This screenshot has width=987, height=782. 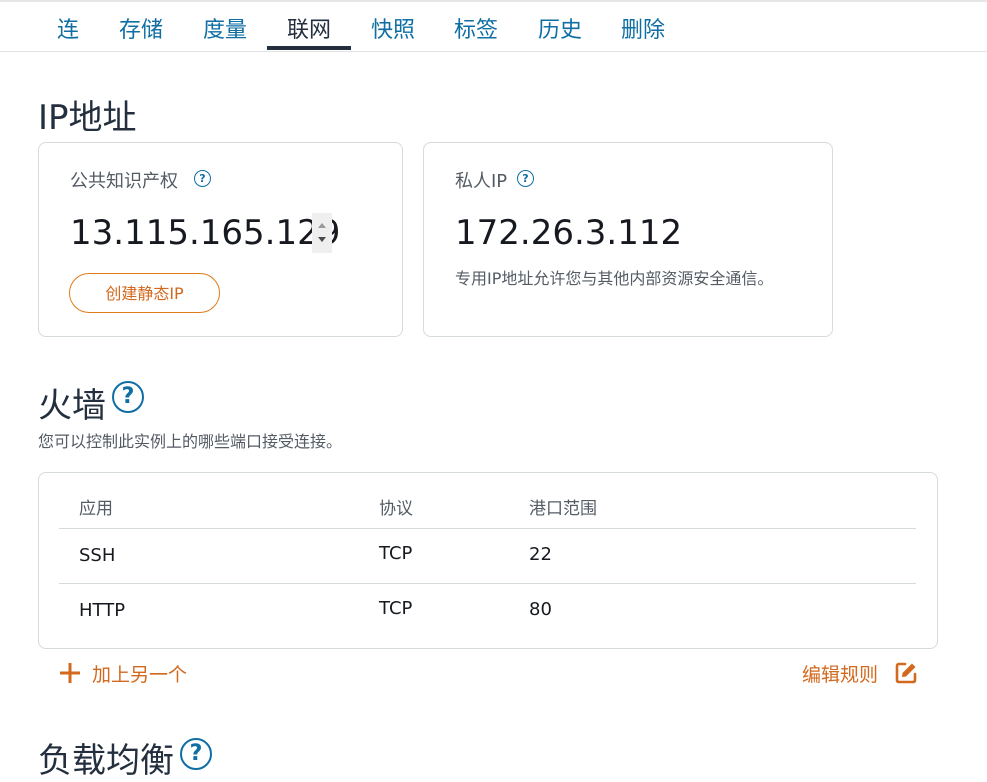 I want to click on private-ip-value: 172.26.3.112, so click(x=569, y=233).